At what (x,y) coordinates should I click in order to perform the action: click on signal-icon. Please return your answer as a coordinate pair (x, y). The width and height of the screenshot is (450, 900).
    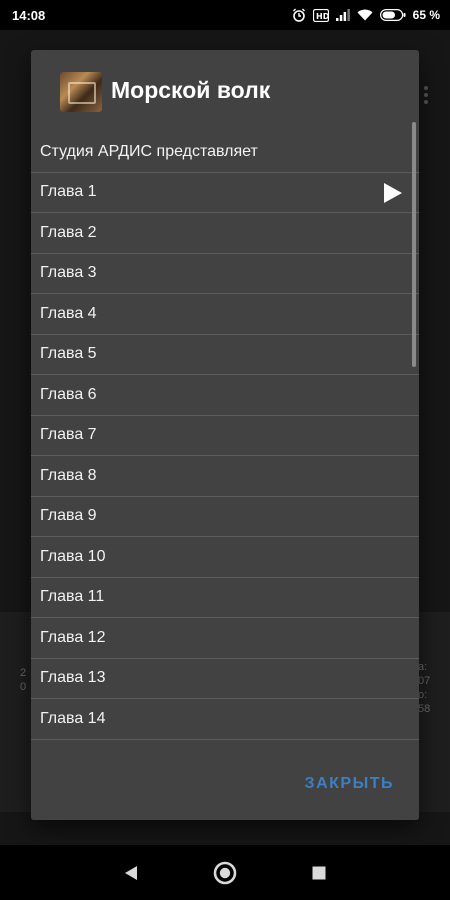
    Looking at the image, I should click on (342, 15).